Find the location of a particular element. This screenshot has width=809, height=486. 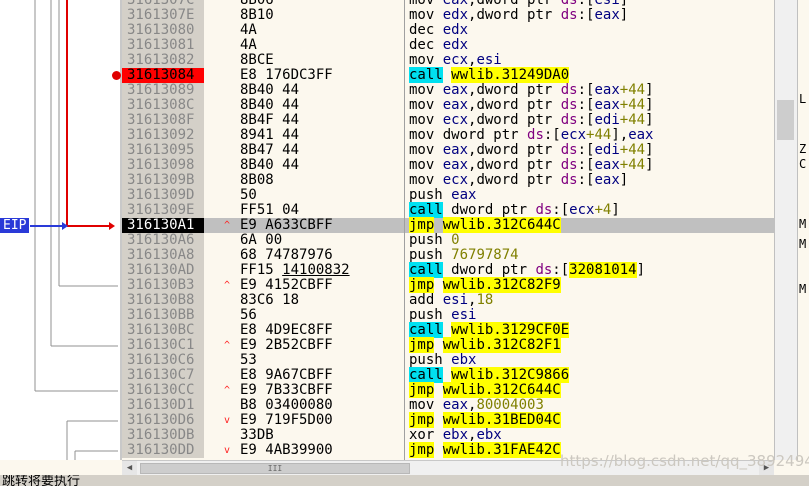

address-cell: 316130A6 is located at coordinates (163, 240).